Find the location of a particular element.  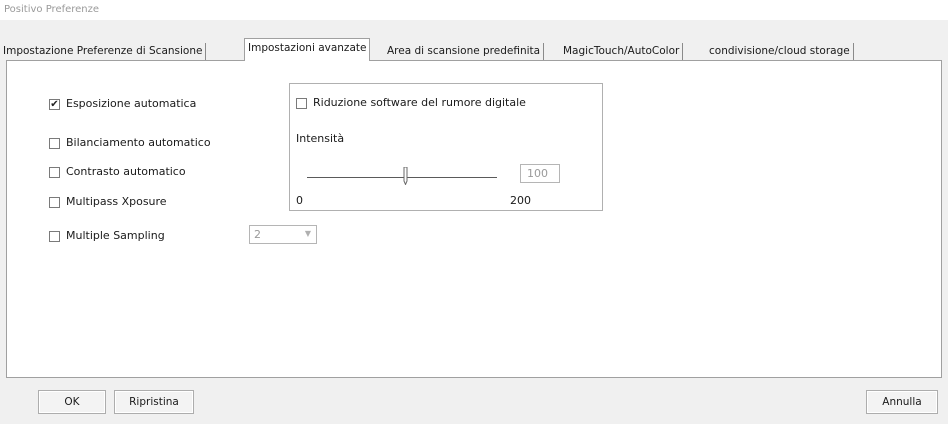

multiple-sampling-option: Multiple Sampling is located at coordinates (107, 236).